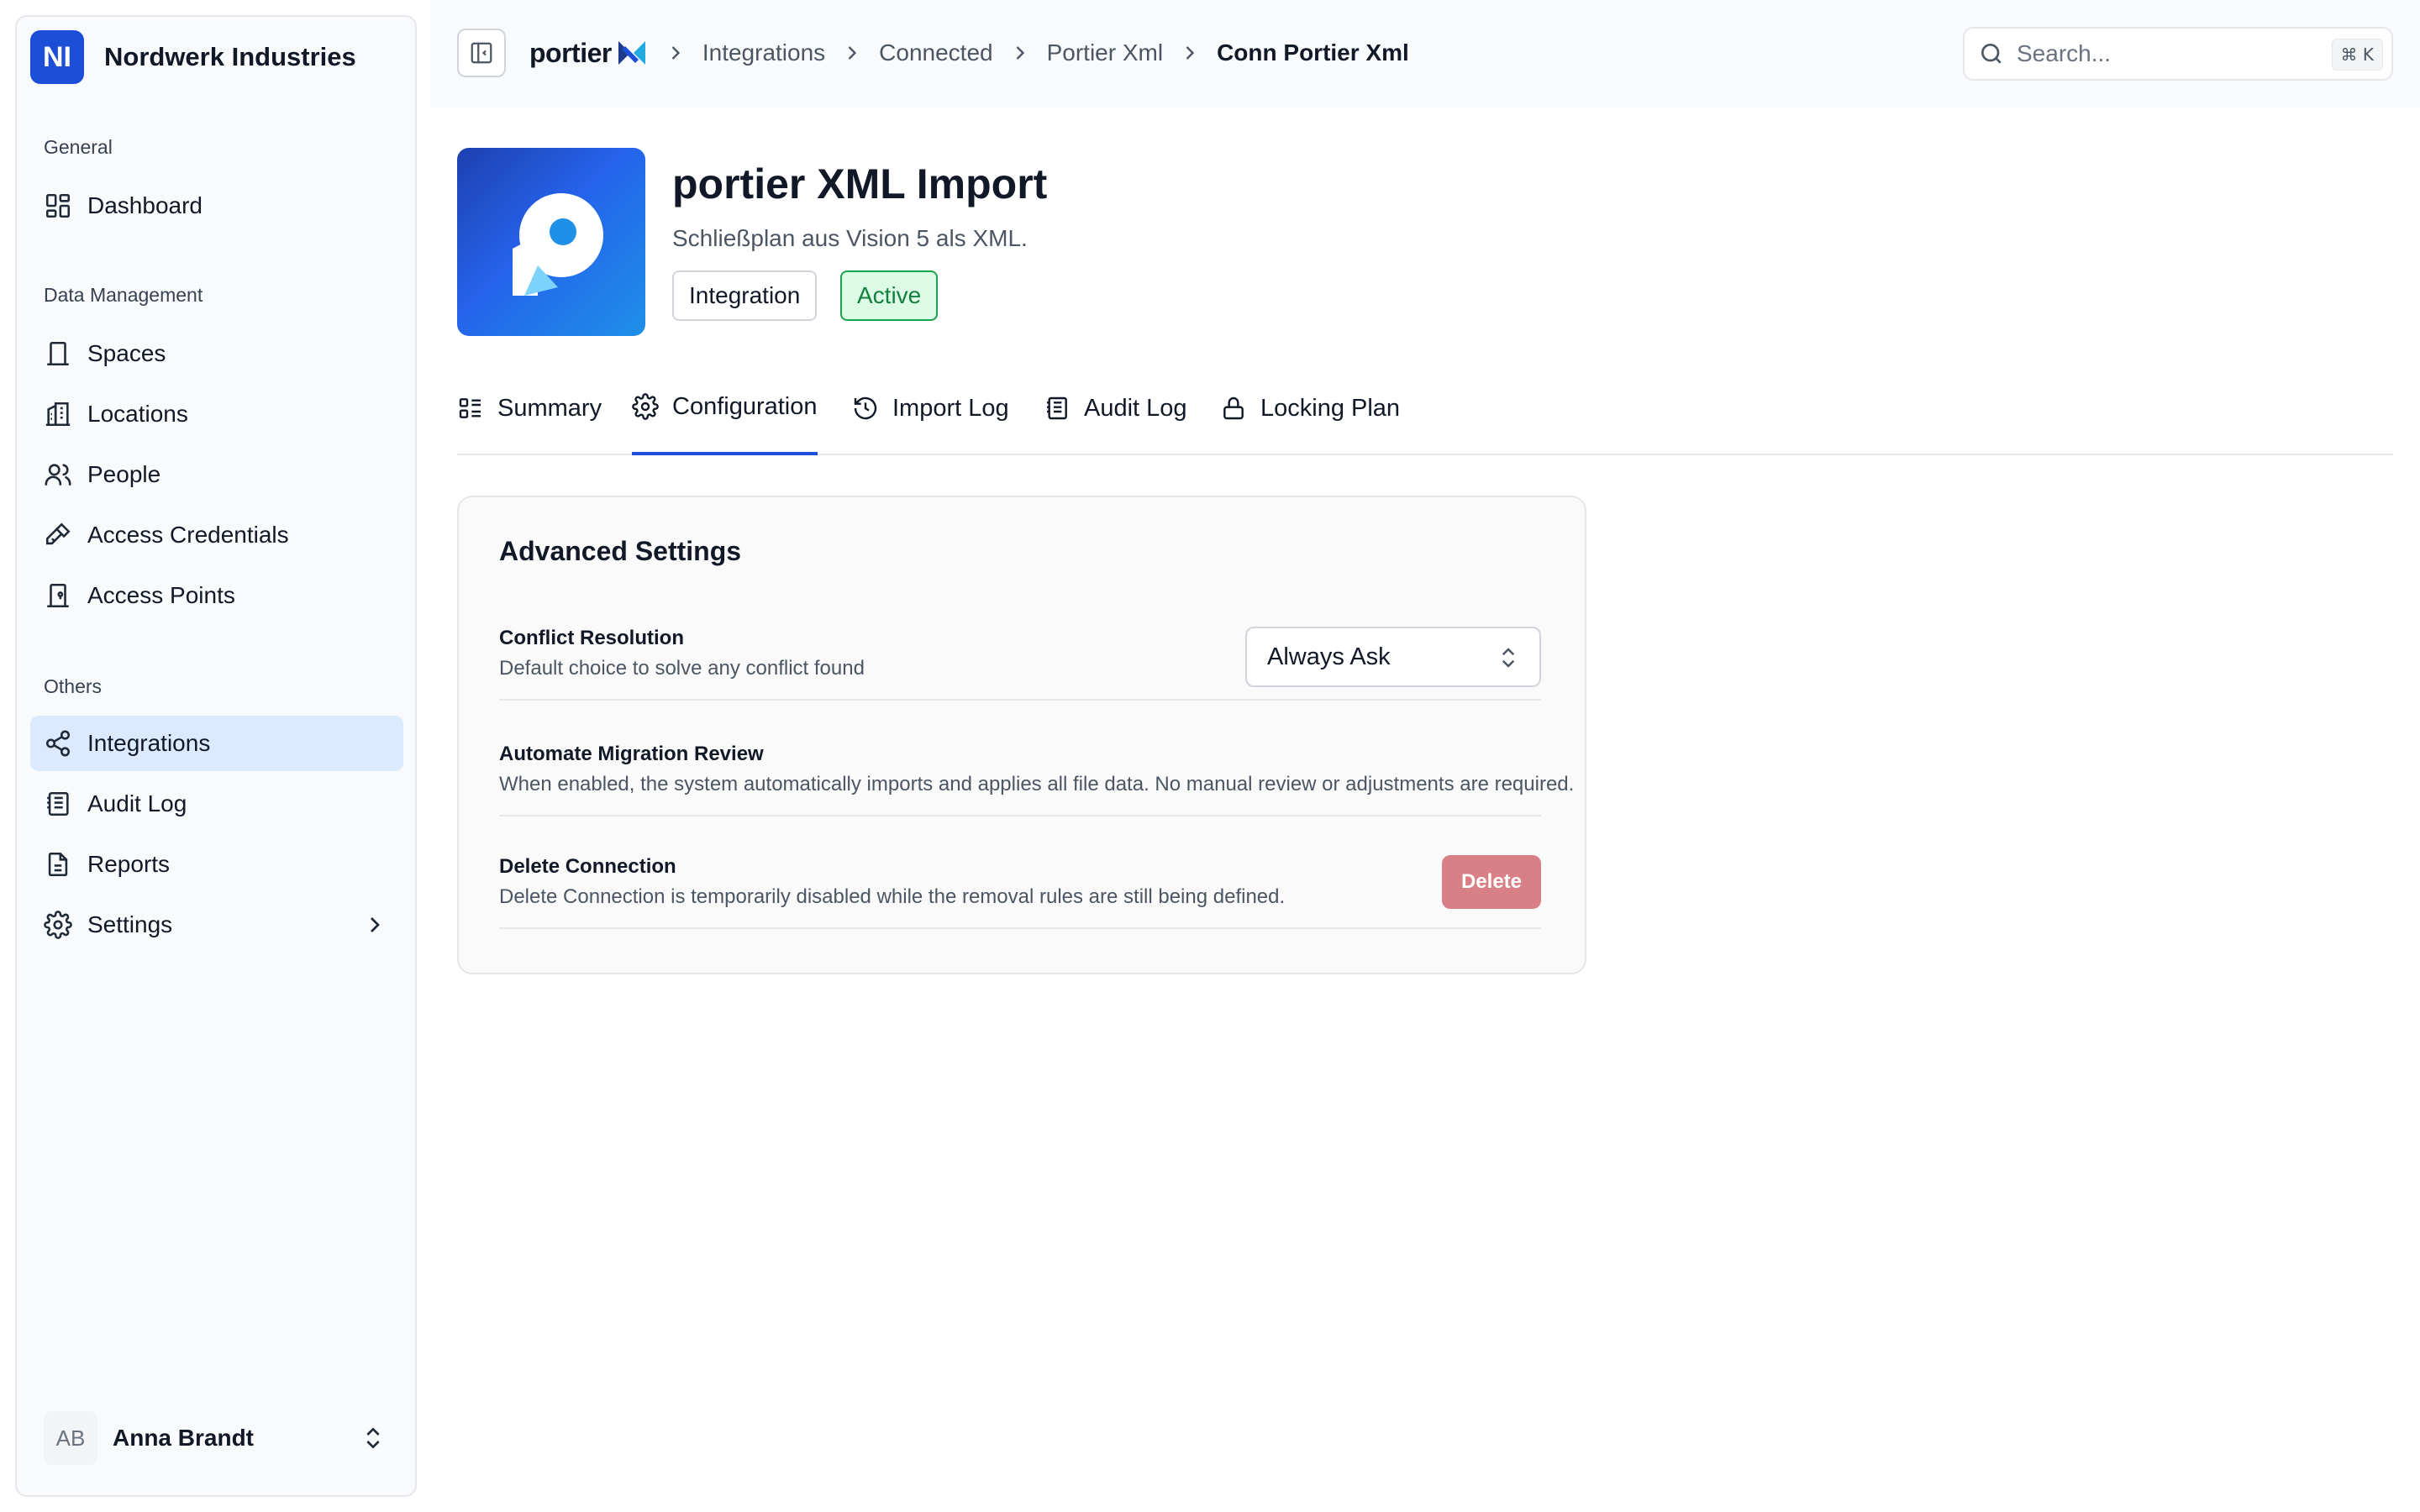 The image size is (2420, 1512). I want to click on tab-configuration: Configuration, so click(725, 412).